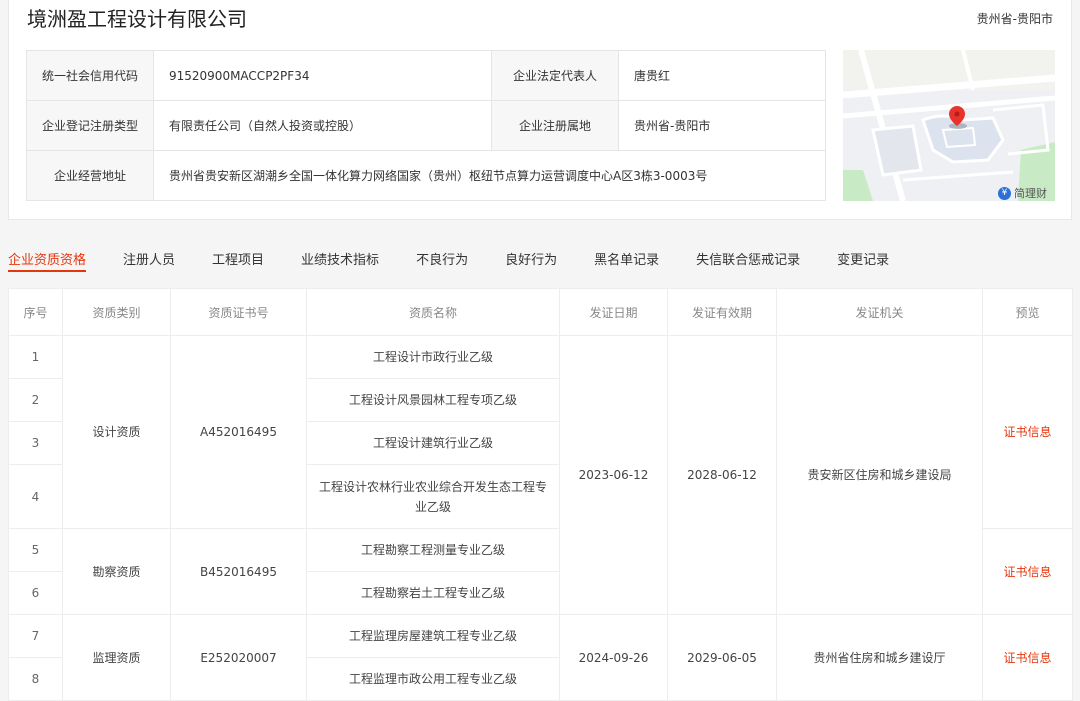 The image size is (1080, 701). What do you see at coordinates (433, 636) in the screenshot?
I see `qual-name: 工程监理房屋建筑工程专业乙级` at bounding box center [433, 636].